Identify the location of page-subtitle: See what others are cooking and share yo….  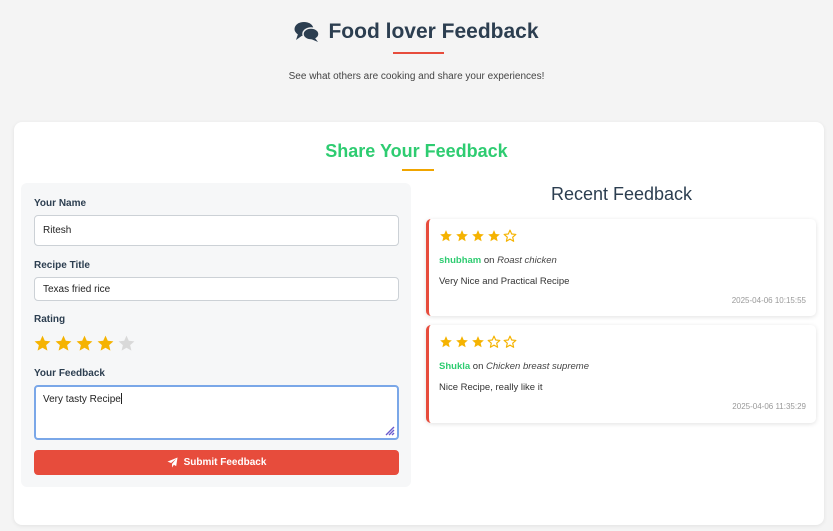
(416, 76).